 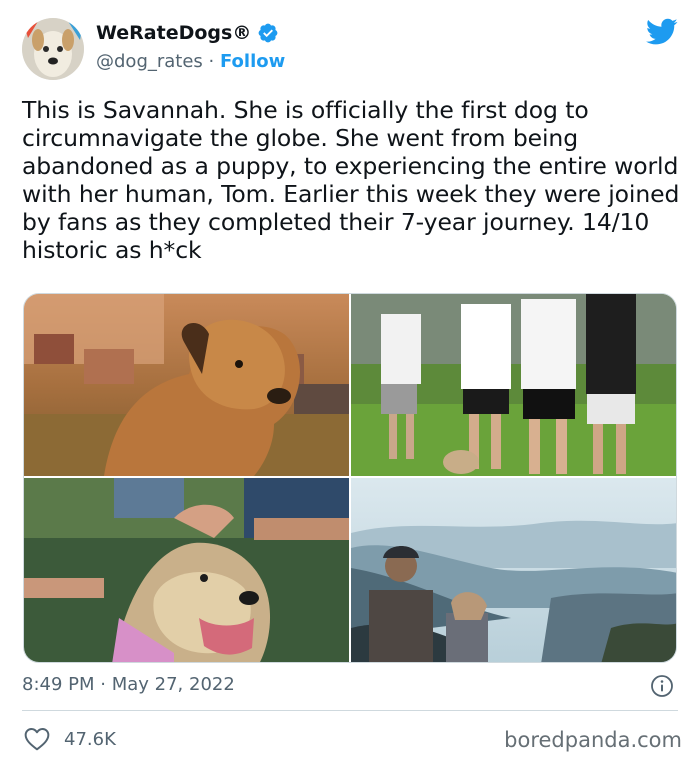 What do you see at coordinates (149, 61) in the screenshot?
I see `author-handle: @dog_rates` at bounding box center [149, 61].